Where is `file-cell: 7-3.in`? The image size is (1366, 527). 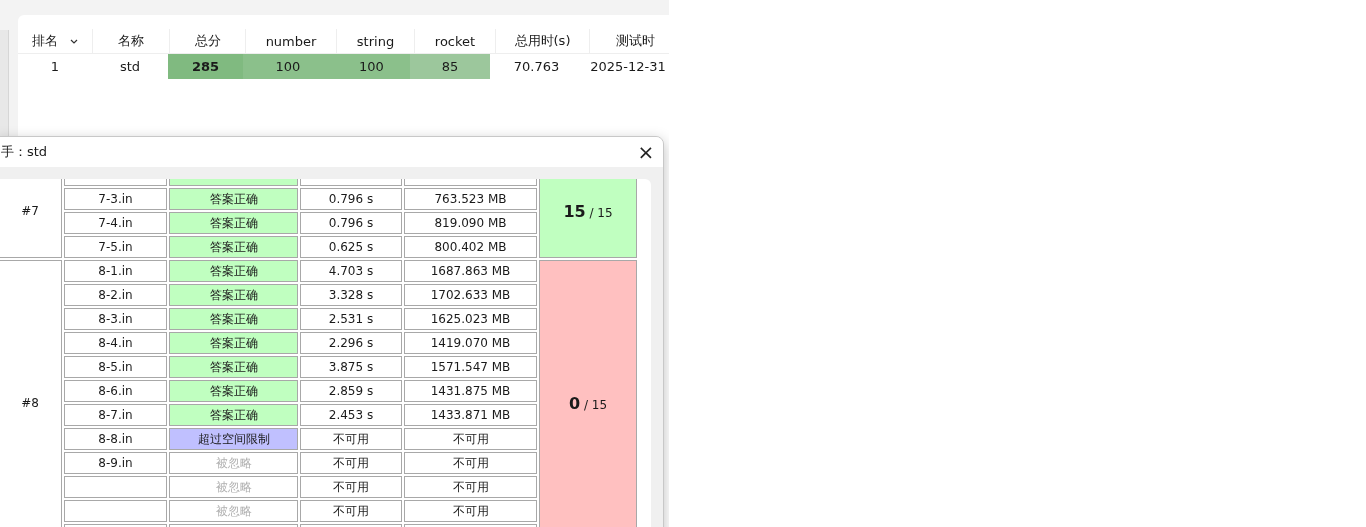
file-cell: 7-3.in is located at coordinates (115, 199).